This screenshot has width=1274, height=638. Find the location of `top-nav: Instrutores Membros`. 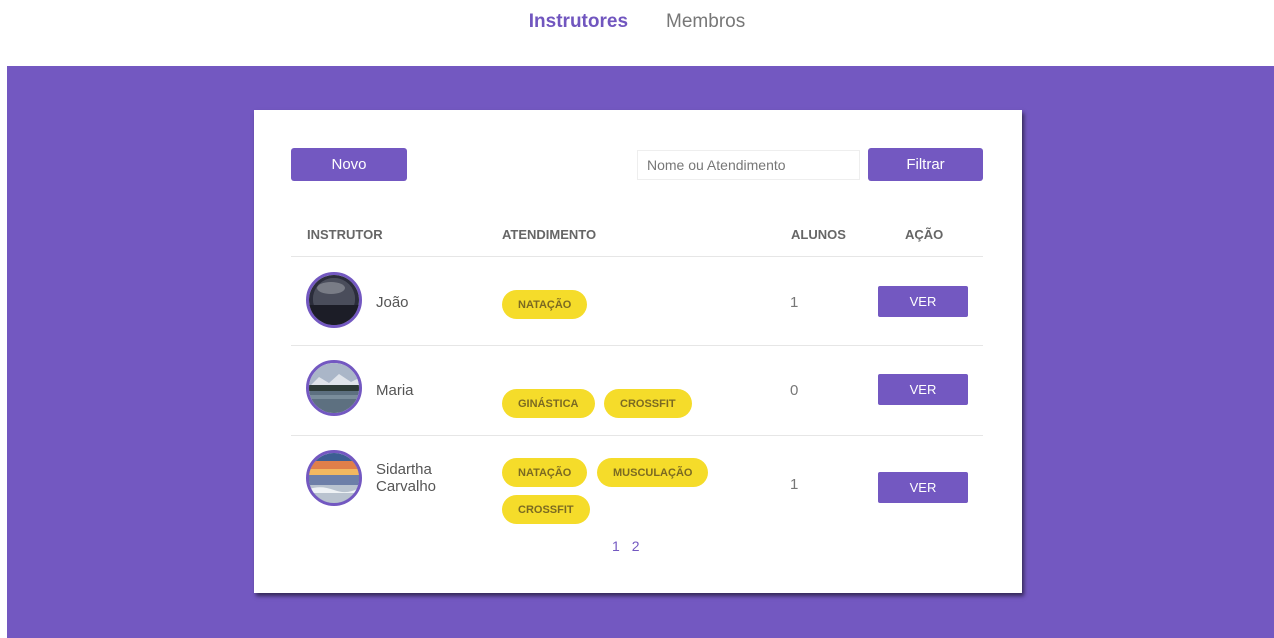

top-nav: Instrutores Membros is located at coordinates (637, 33).